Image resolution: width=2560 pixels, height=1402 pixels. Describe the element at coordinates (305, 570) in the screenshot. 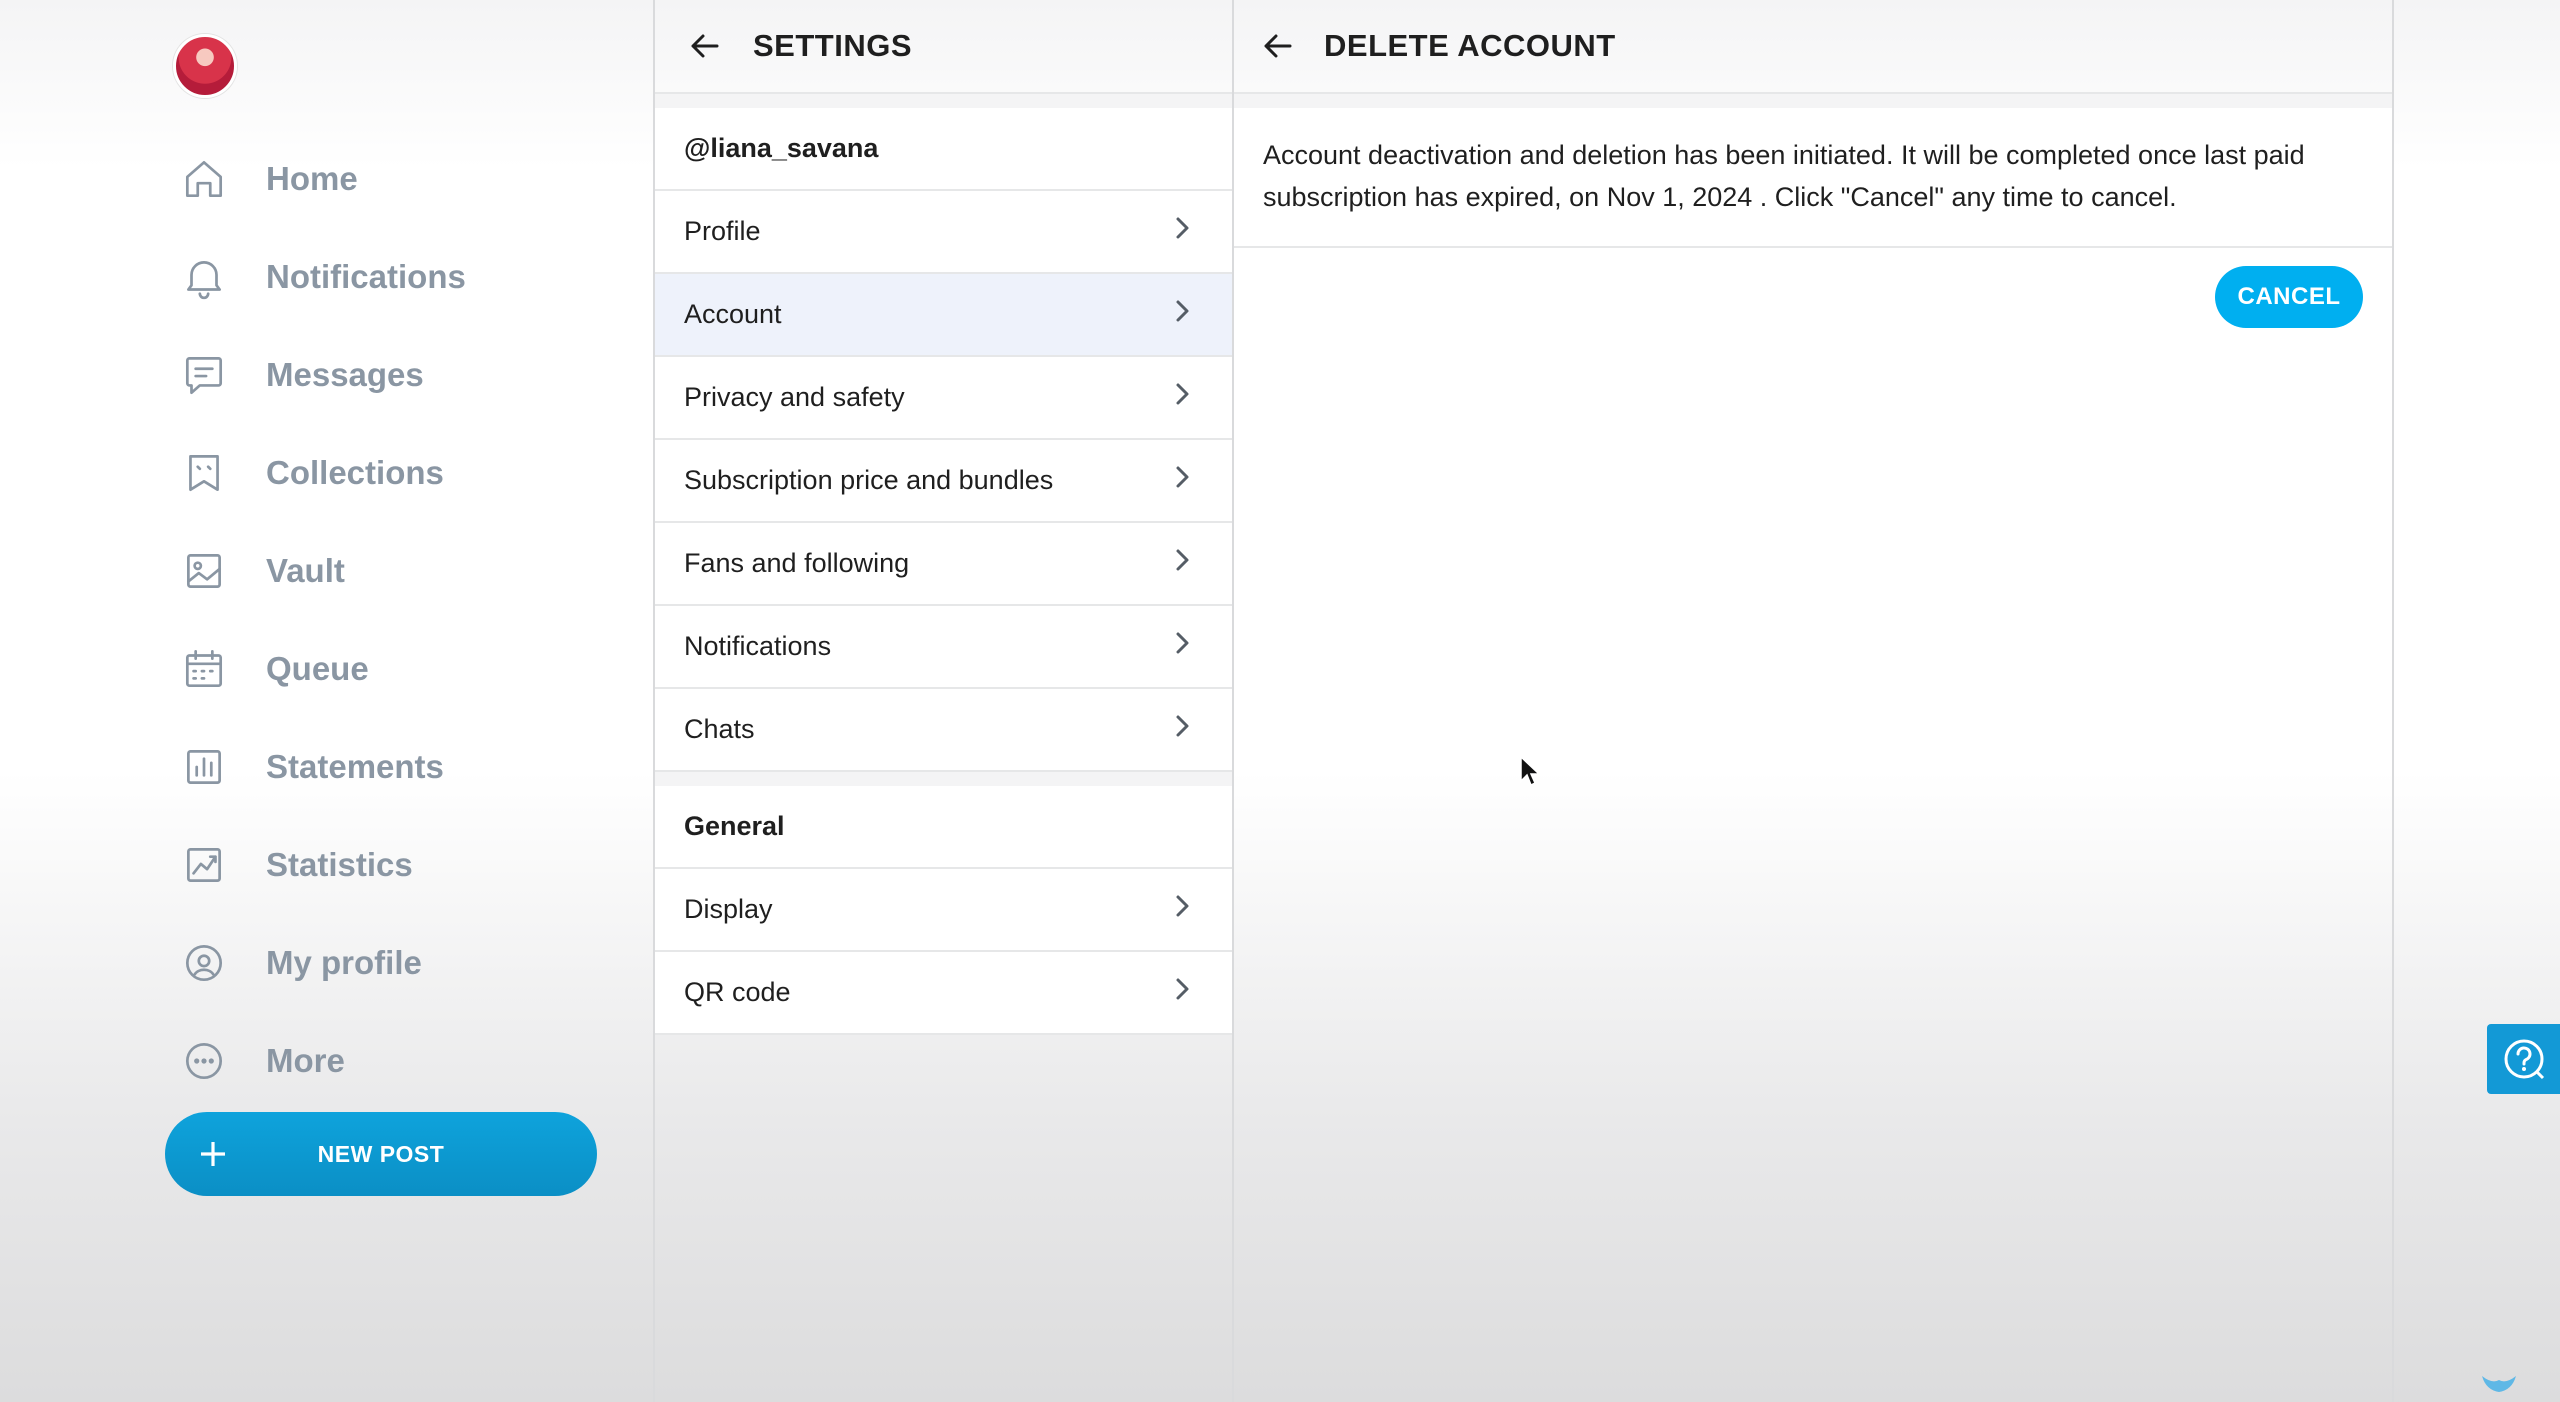

I see `sidebar-item-label: Vault` at that location.